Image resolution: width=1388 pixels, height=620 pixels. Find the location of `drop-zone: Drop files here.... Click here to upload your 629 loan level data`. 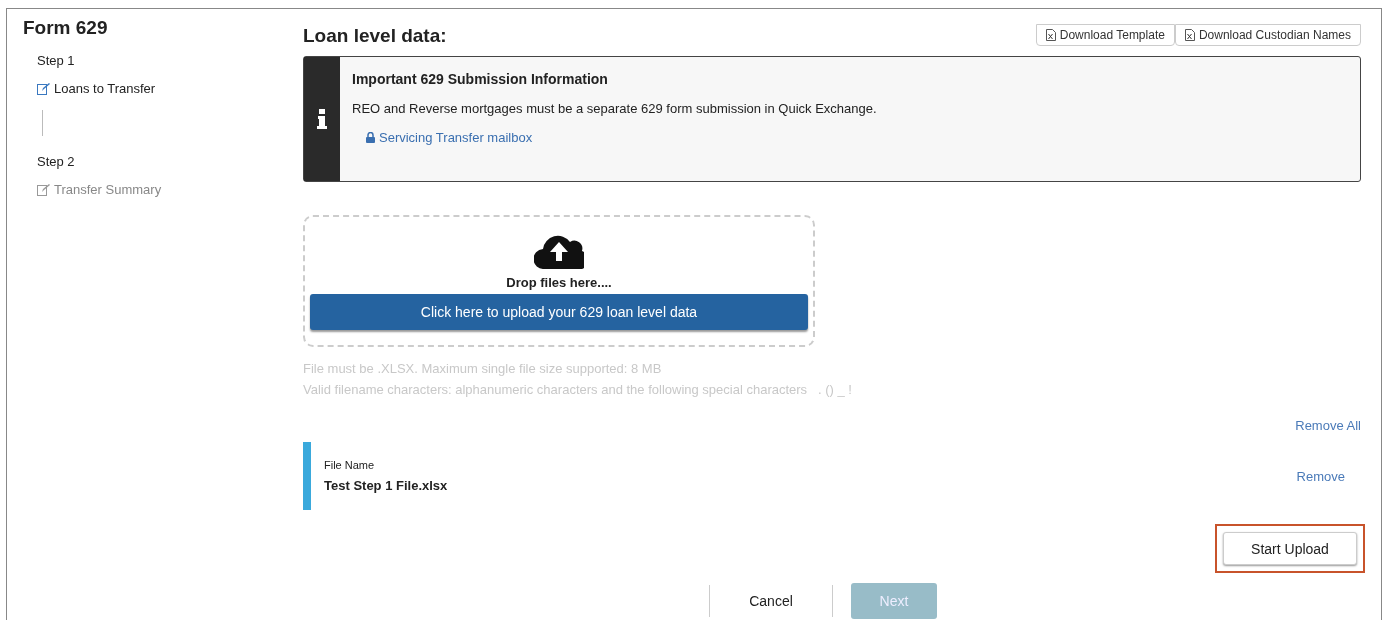

drop-zone: Drop files here.... Click here to upload your 629 loan level data is located at coordinates (559, 281).